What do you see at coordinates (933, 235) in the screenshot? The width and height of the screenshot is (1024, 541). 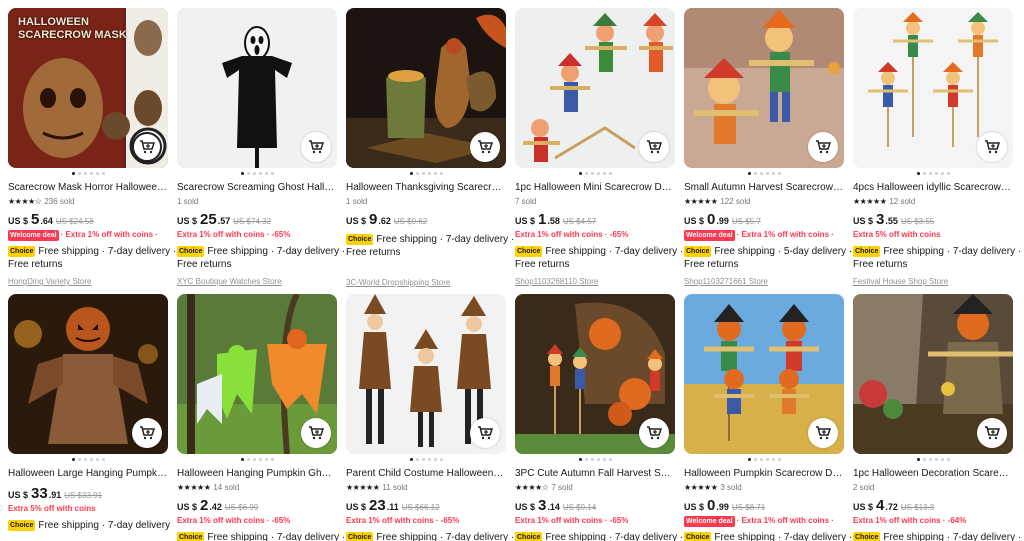 I see `deal-row: Extra 5% off with coins` at bounding box center [933, 235].